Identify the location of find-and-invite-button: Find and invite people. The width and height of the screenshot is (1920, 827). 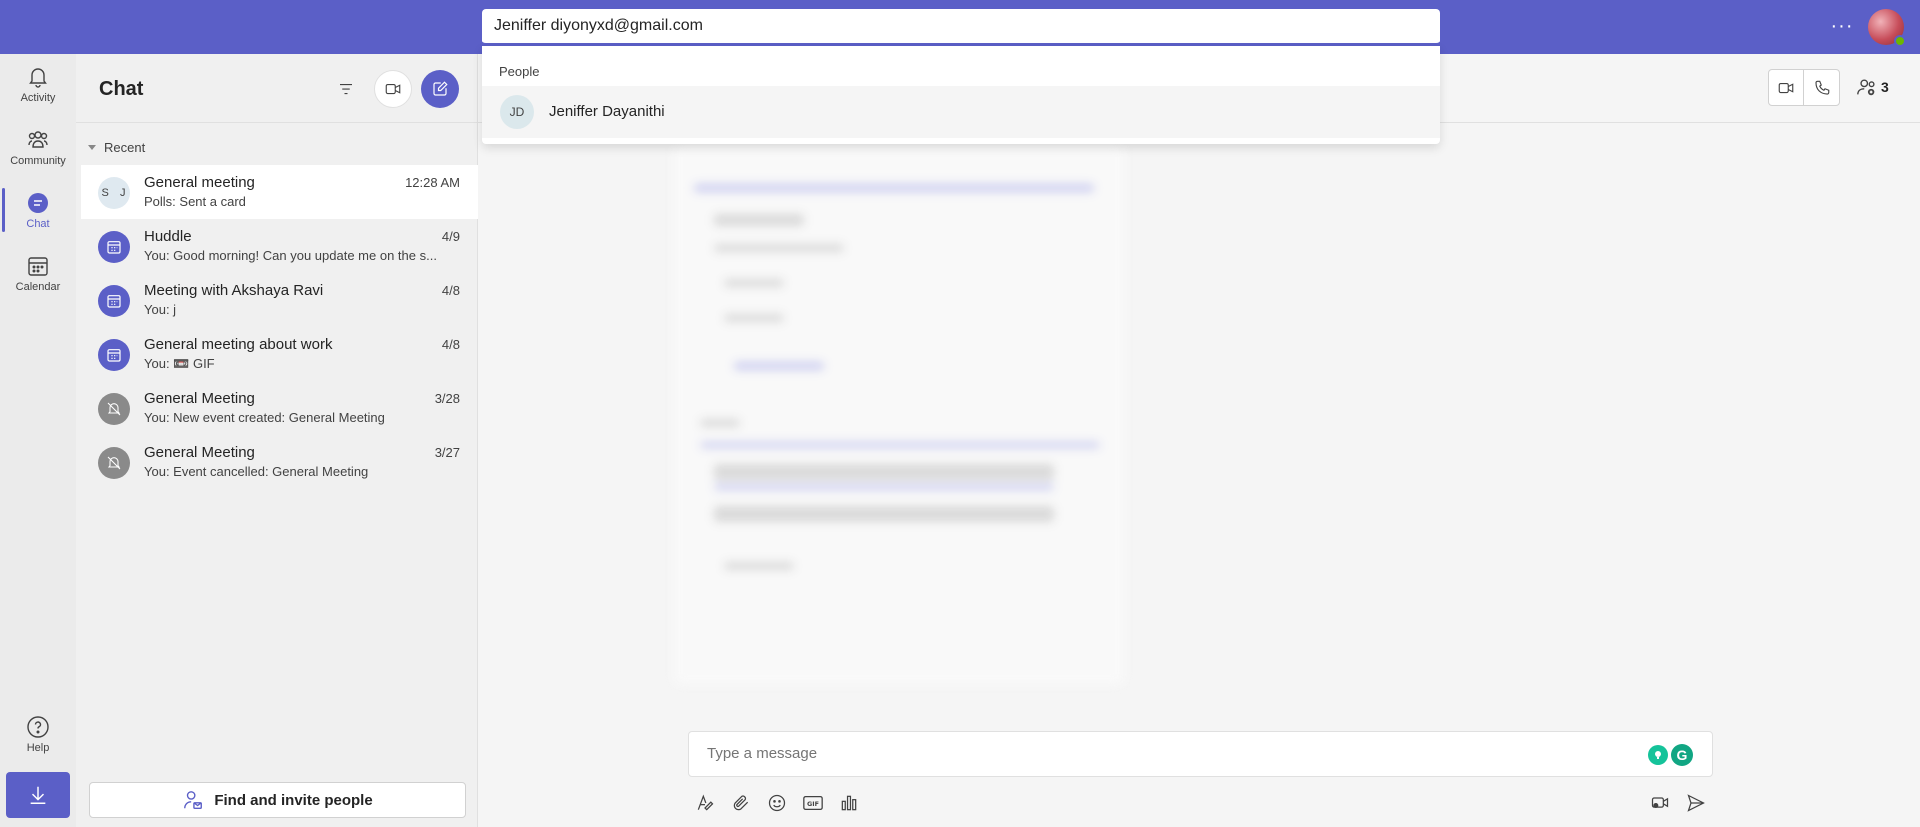
(277, 800).